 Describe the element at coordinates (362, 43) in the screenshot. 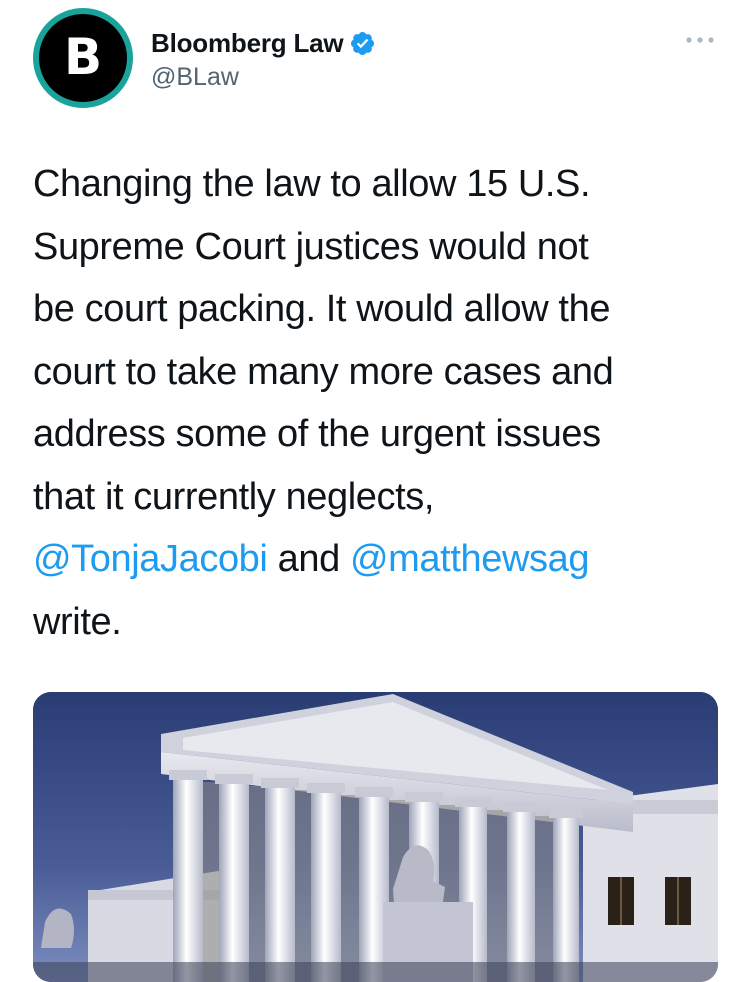

I see `verified-badge-icon` at that location.